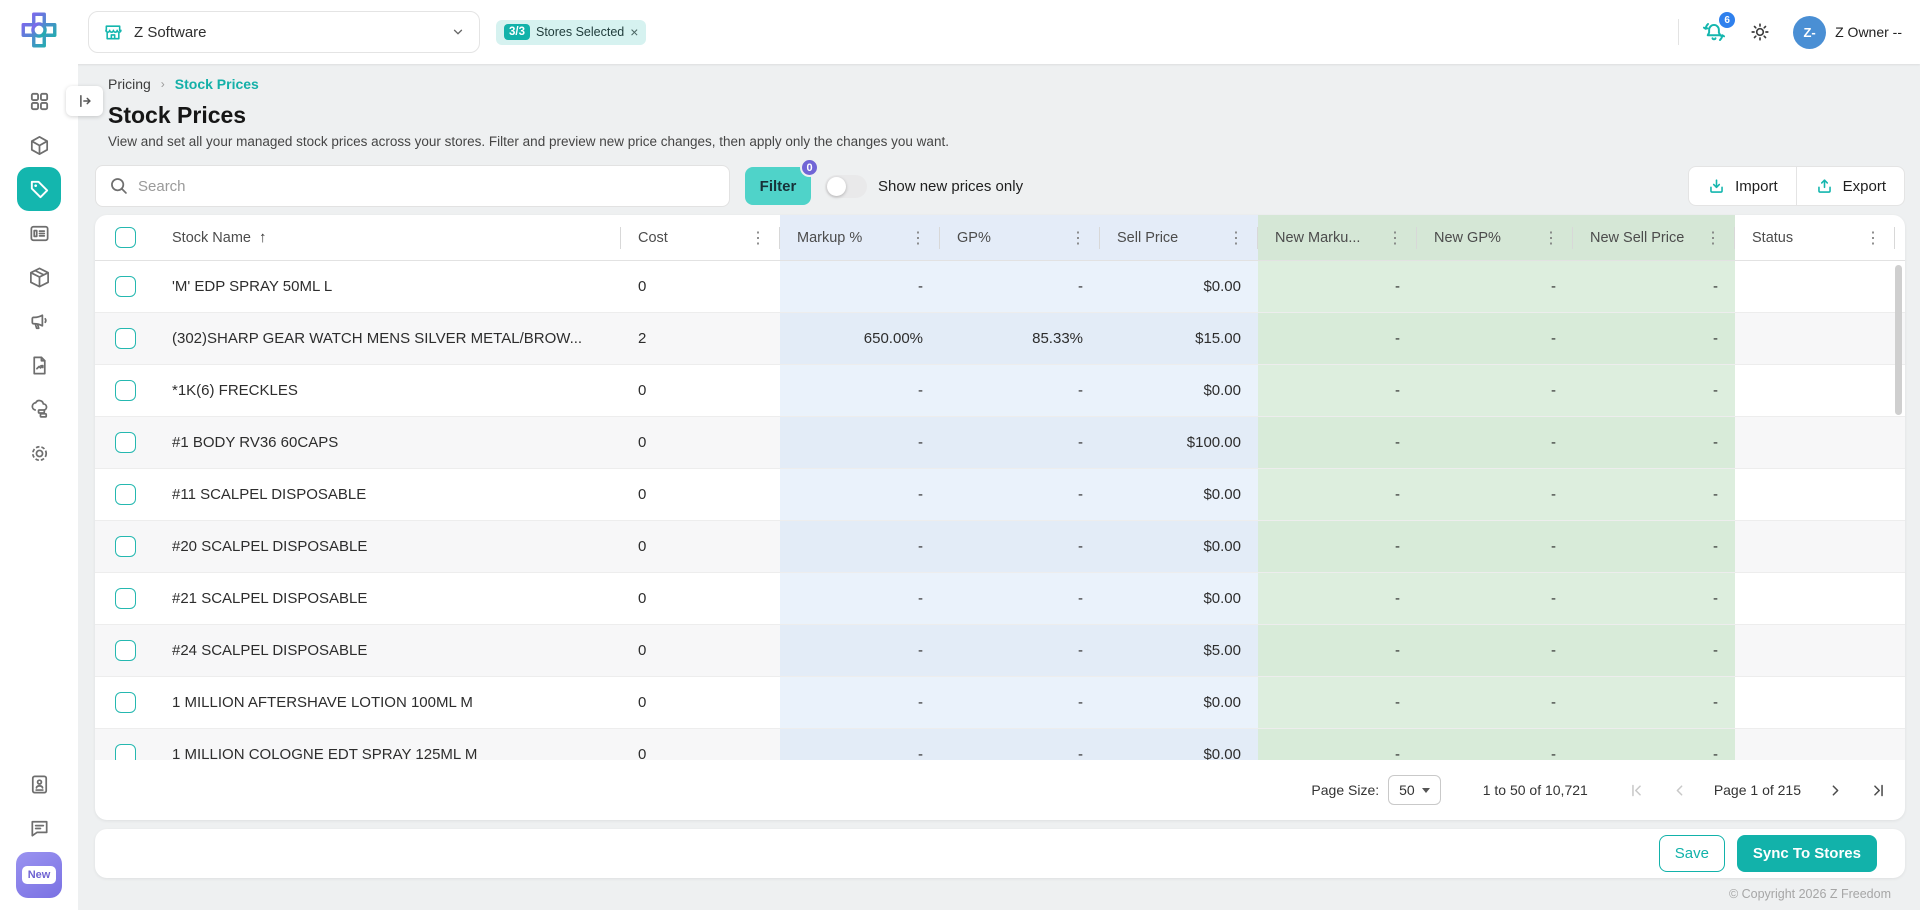 The height and width of the screenshot is (910, 1920). Describe the element at coordinates (39, 409) in the screenshot. I see `sidebar-item-integrations` at that location.